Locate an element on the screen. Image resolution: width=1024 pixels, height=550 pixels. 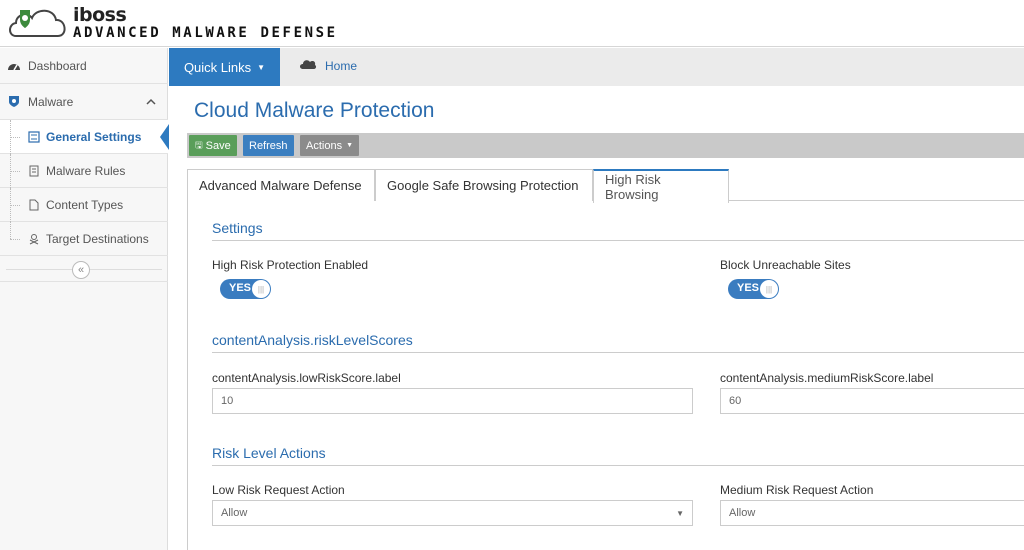
sidebar-item-label: Content Types is located at coordinates (85, 204).